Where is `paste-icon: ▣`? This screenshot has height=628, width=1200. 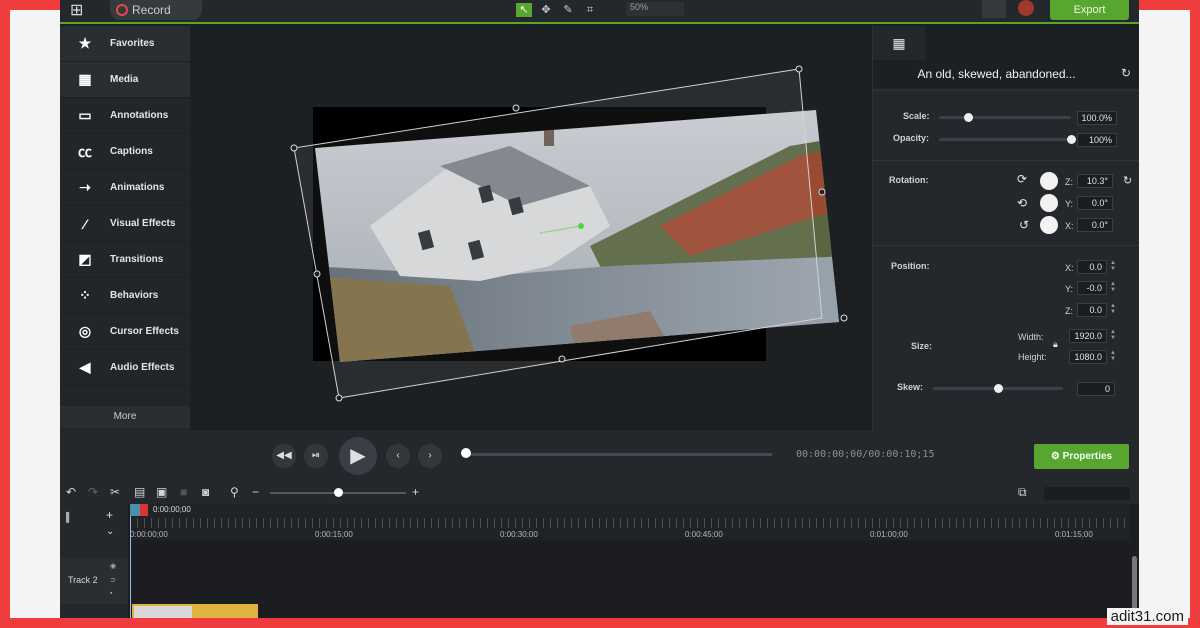
paste-icon: ▣ is located at coordinates (161, 492).